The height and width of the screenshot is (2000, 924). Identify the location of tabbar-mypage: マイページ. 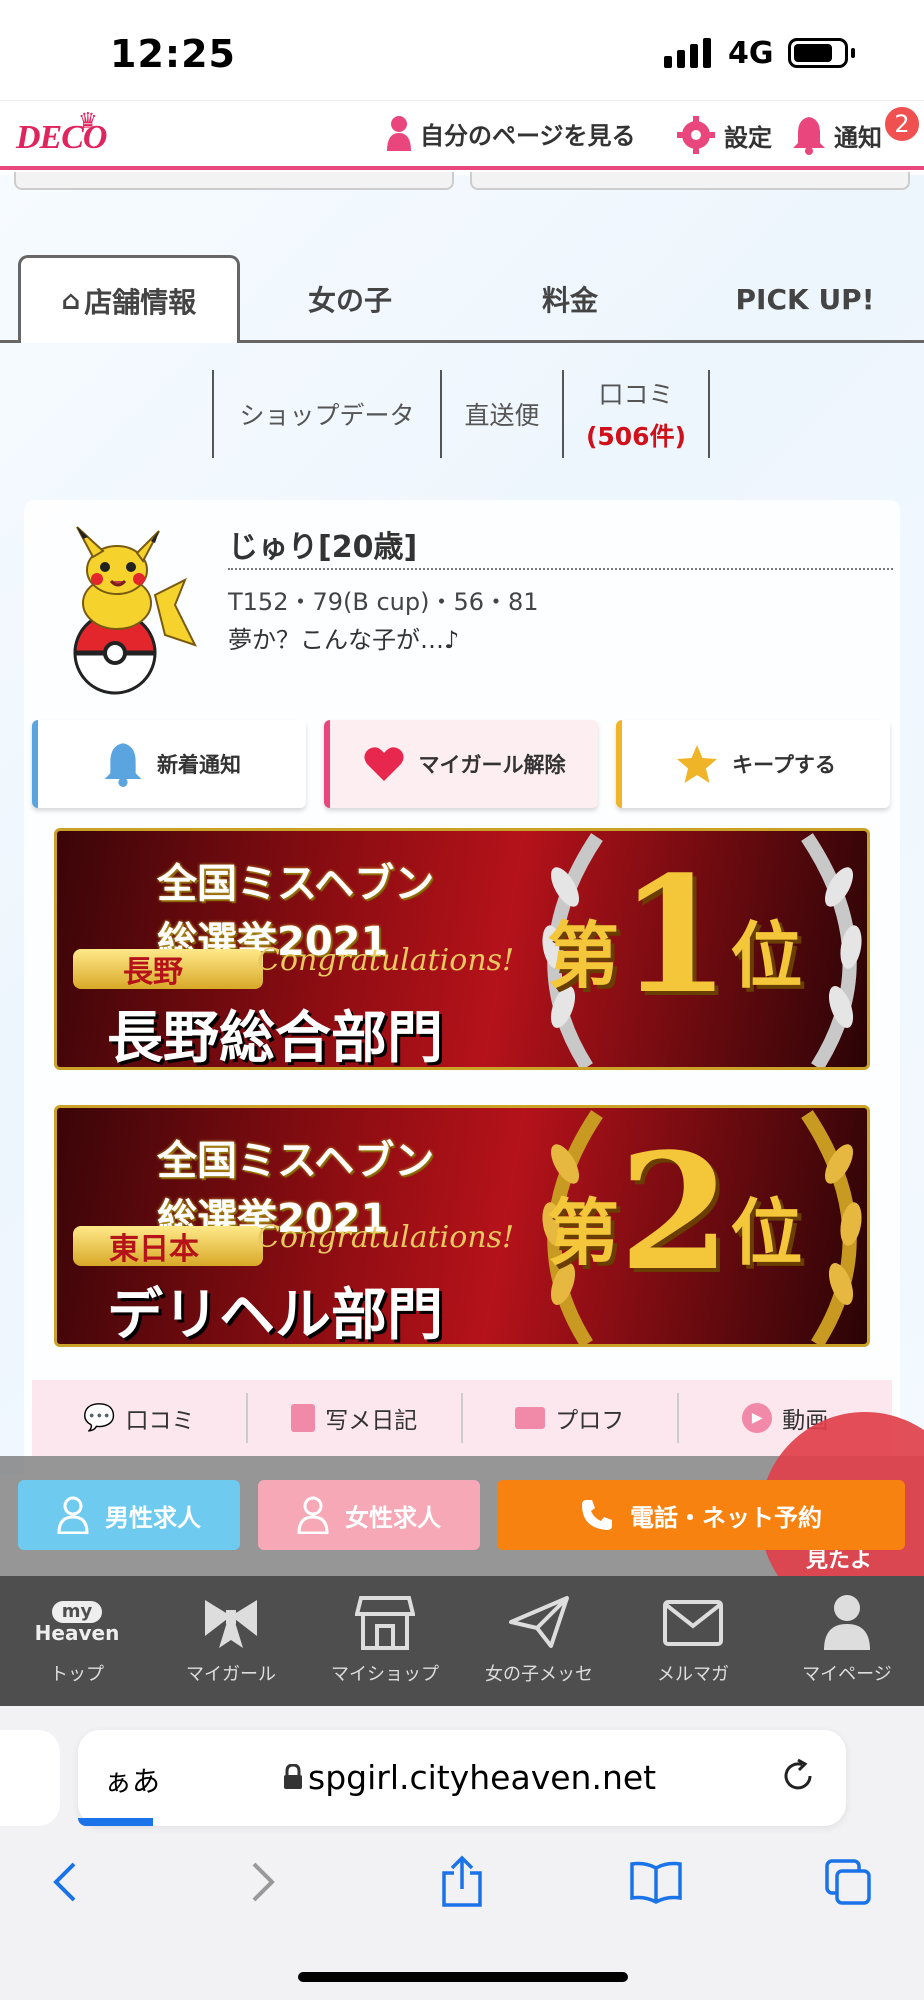
(847, 1639).